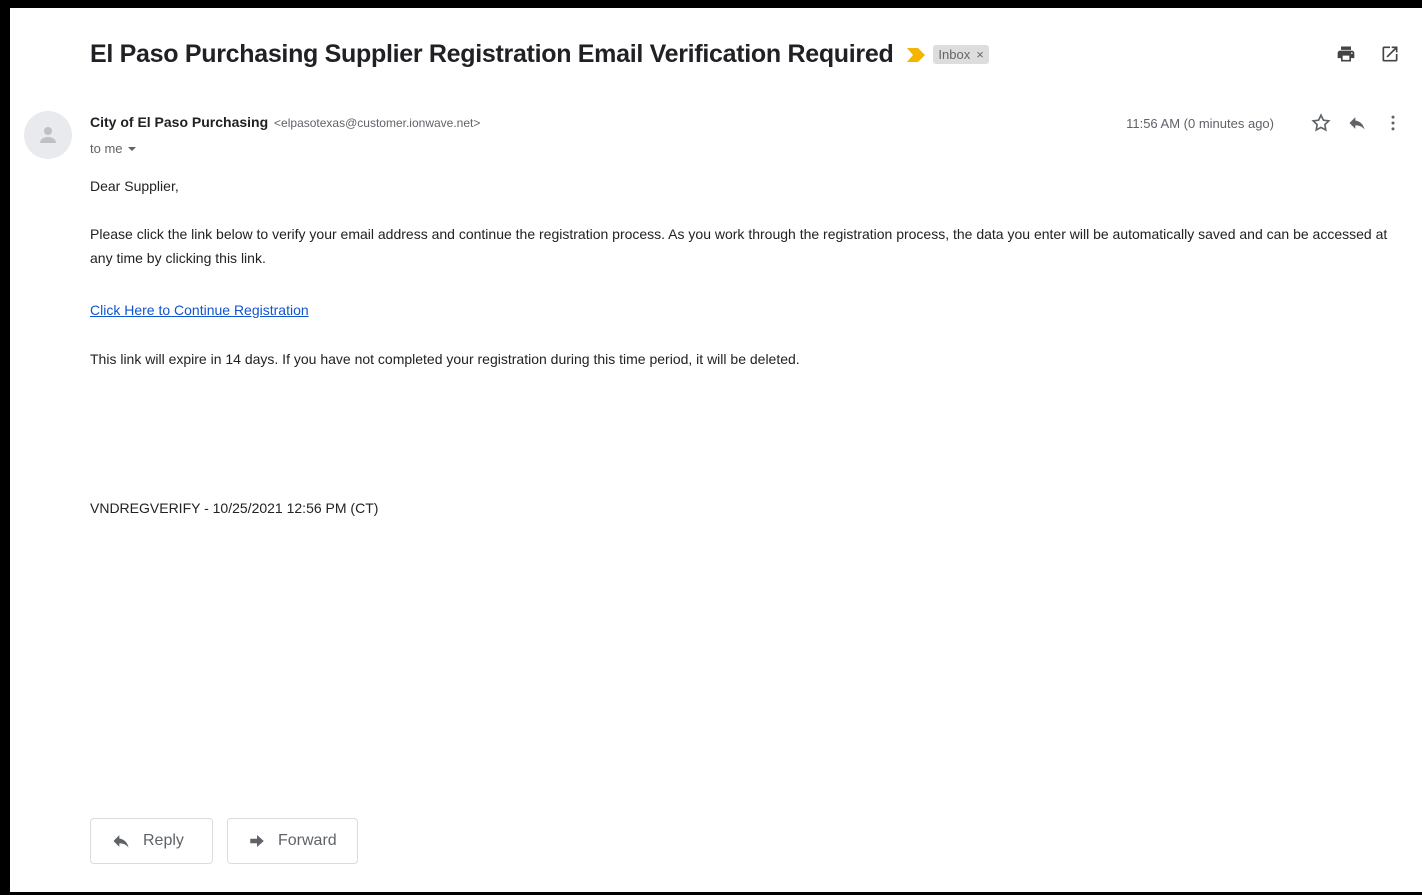  I want to click on star-icon, so click(1321, 123).